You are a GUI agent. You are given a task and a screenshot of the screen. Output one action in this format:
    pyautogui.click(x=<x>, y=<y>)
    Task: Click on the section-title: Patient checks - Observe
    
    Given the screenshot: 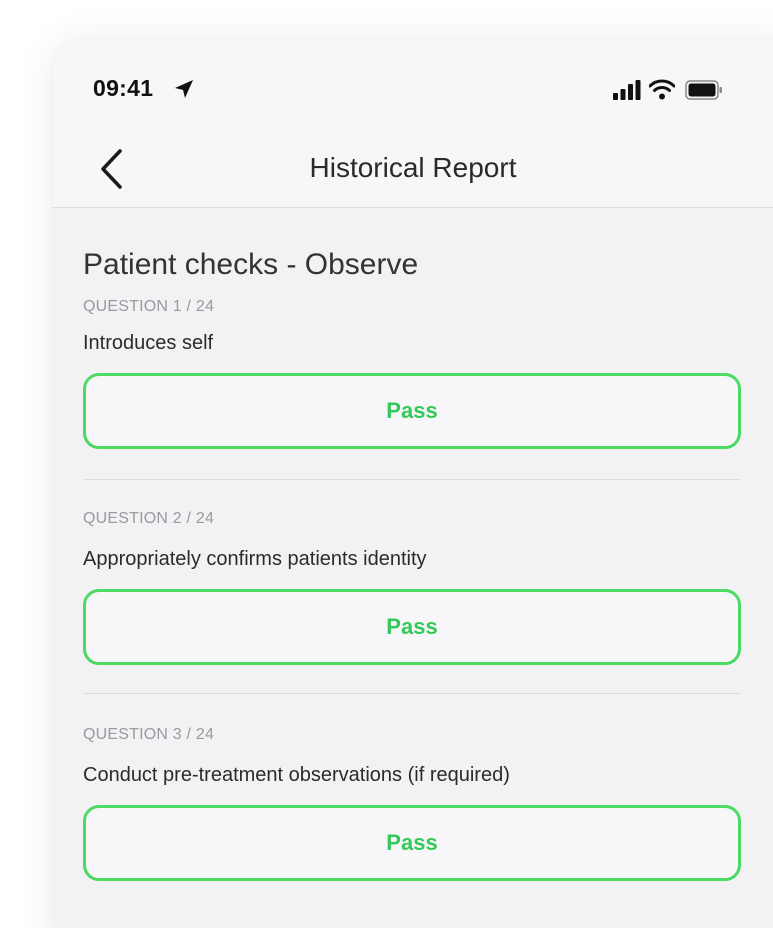 What is the action you would take?
    pyautogui.click(x=251, y=264)
    